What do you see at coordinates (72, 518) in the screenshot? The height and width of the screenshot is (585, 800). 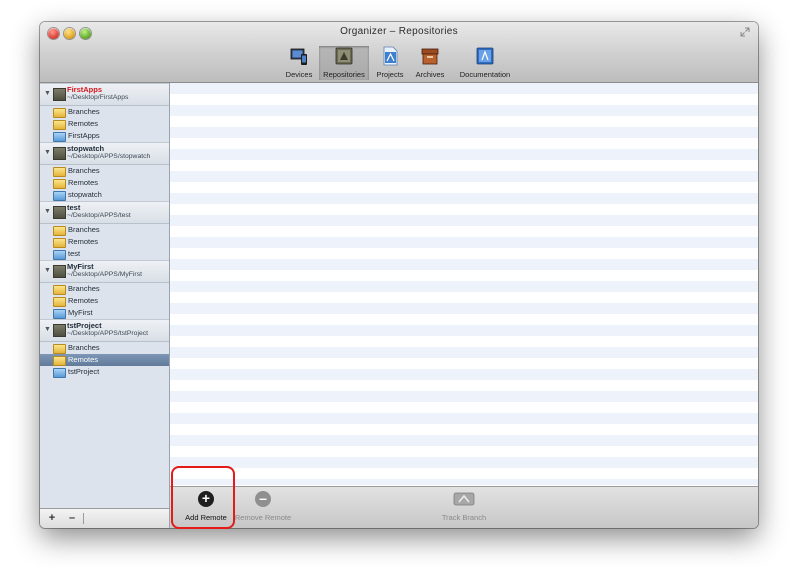 I see `remove-repository-button: –` at bounding box center [72, 518].